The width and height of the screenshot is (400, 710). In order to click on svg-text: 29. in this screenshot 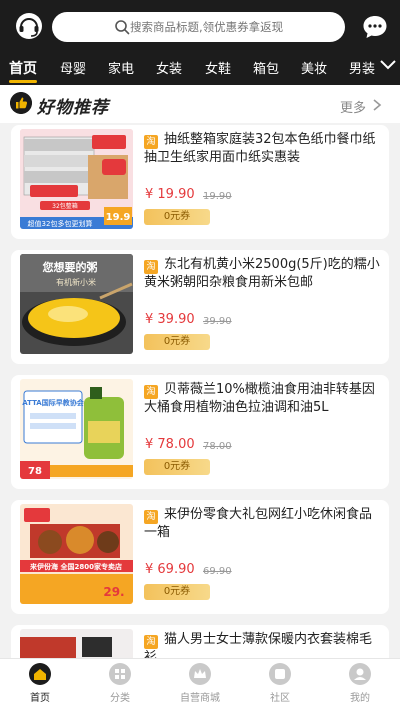, I will do `click(113, 592)`.